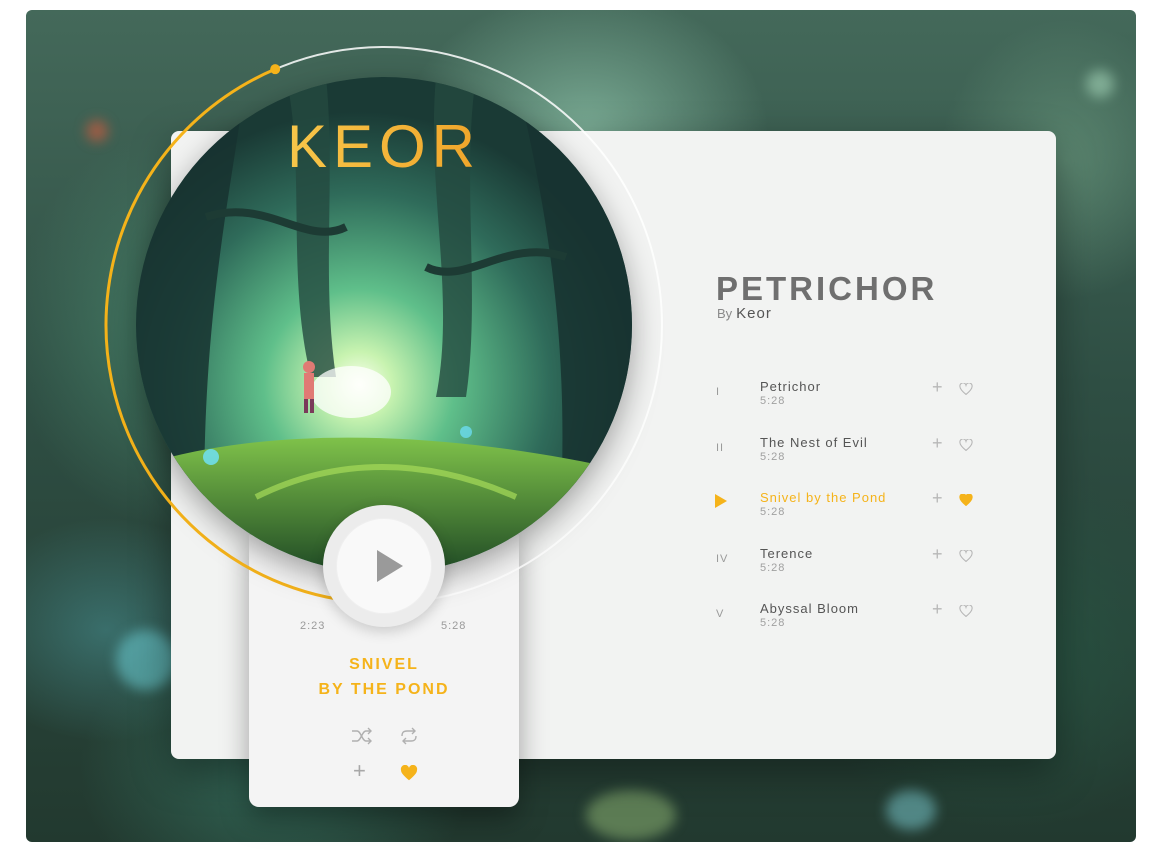 This screenshot has height=857, width=1149. I want to click on add-icon: +, so click(359, 771).